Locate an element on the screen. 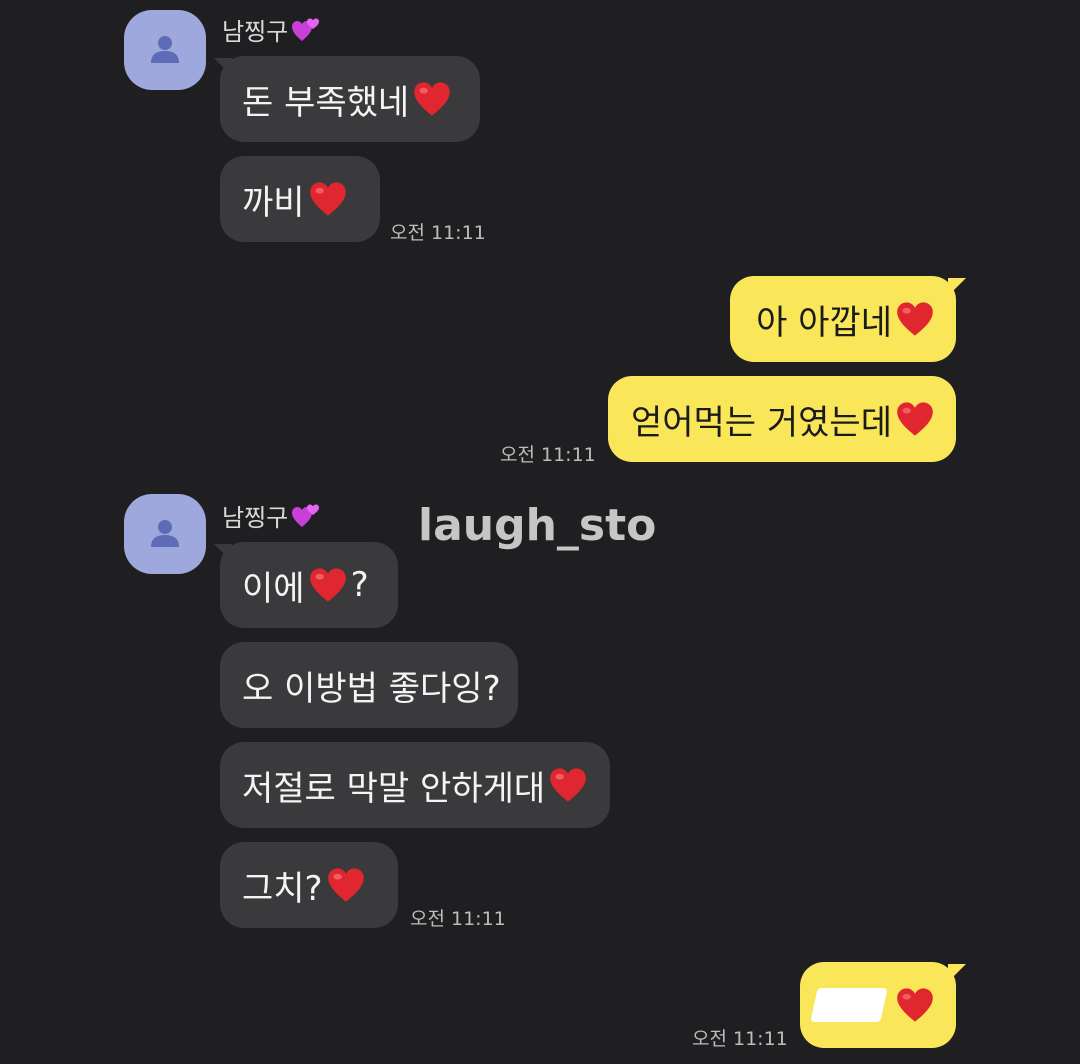 The width and height of the screenshot is (1080, 1064). message-text: 오 이방법 좋다잉? is located at coordinates (371, 688).